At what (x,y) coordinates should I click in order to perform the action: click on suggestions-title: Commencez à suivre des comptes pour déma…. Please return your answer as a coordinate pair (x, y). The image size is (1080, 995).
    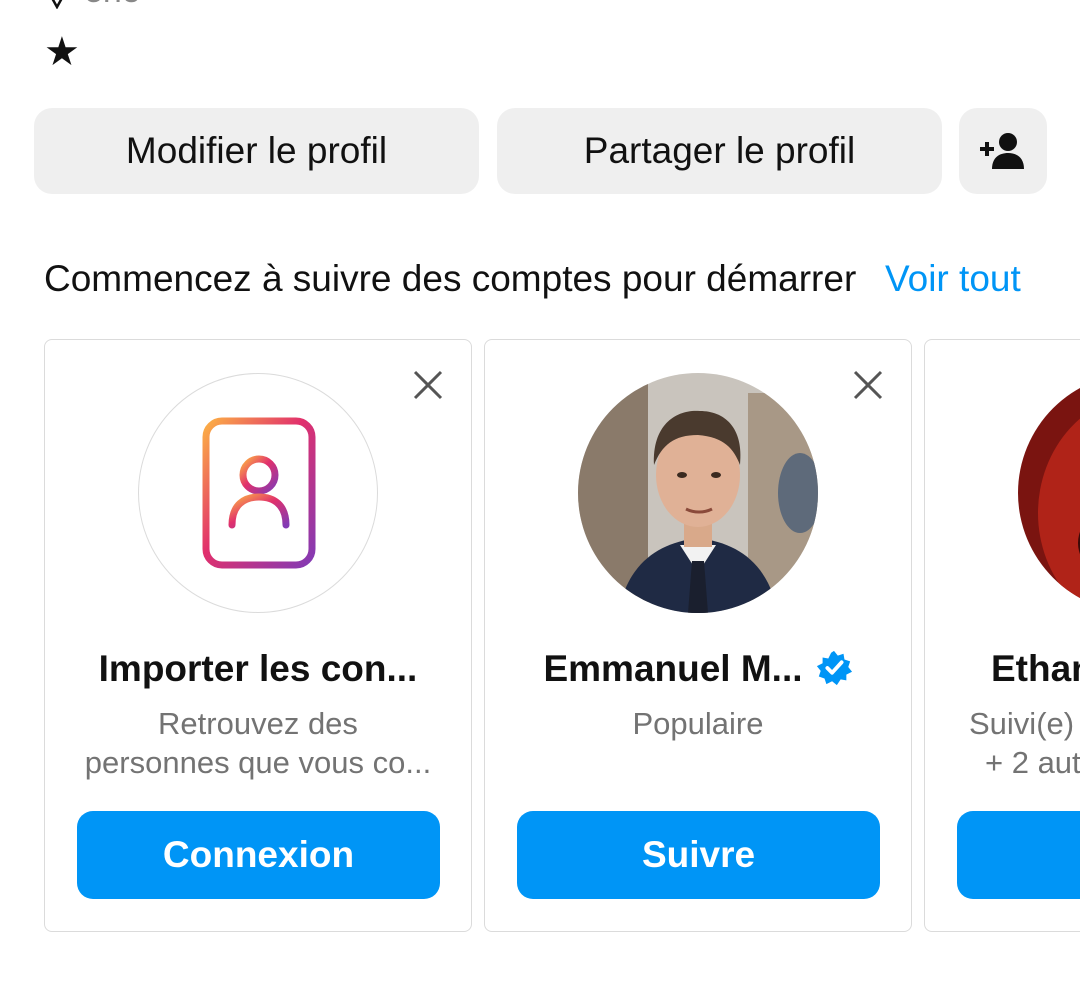
    Looking at the image, I should click on (450, 278).